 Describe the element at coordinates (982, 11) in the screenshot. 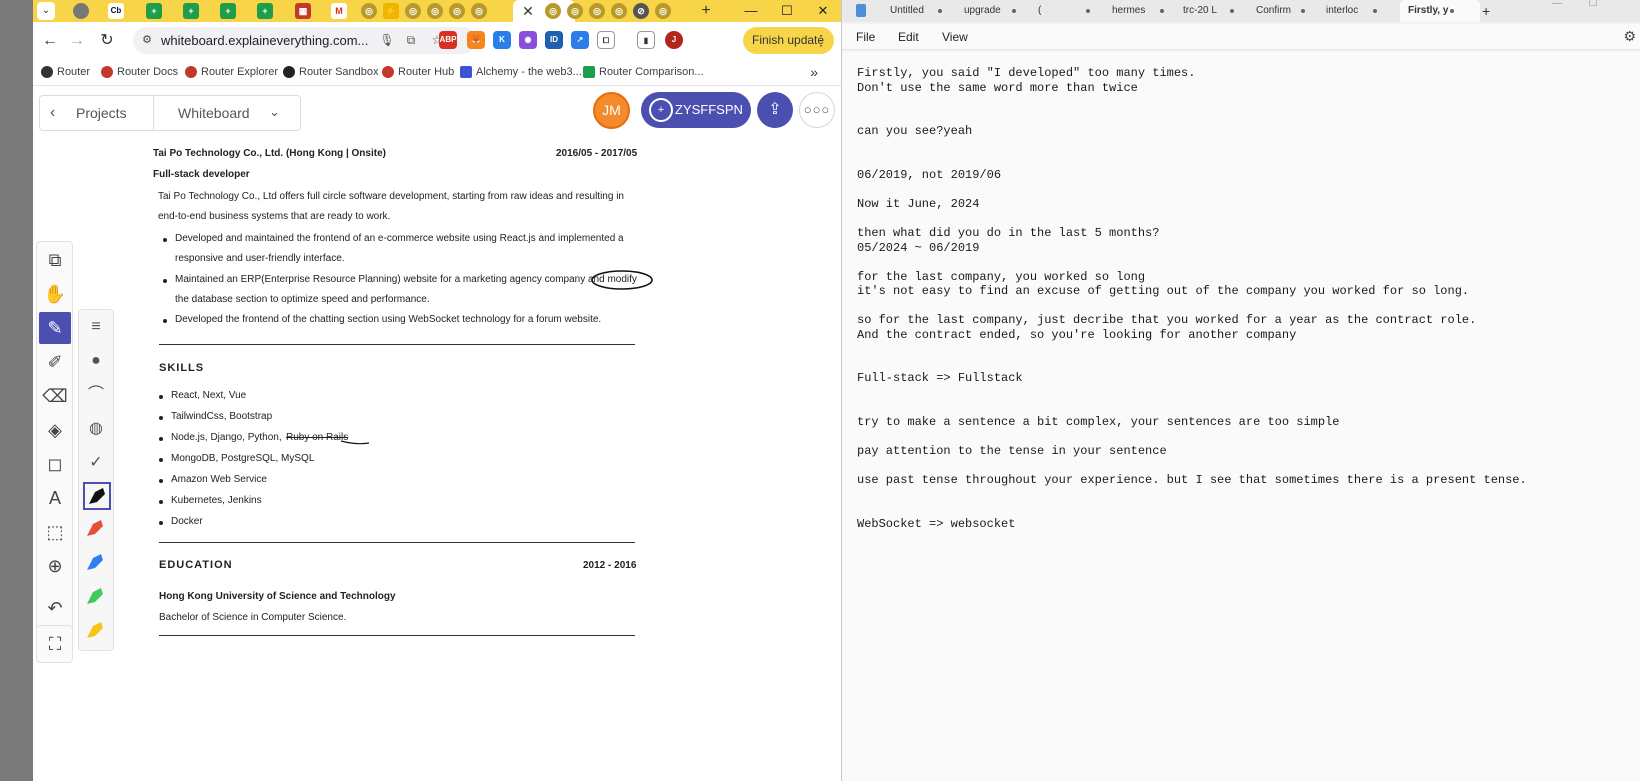

I see `notepad-tab: upgrade` at that location.